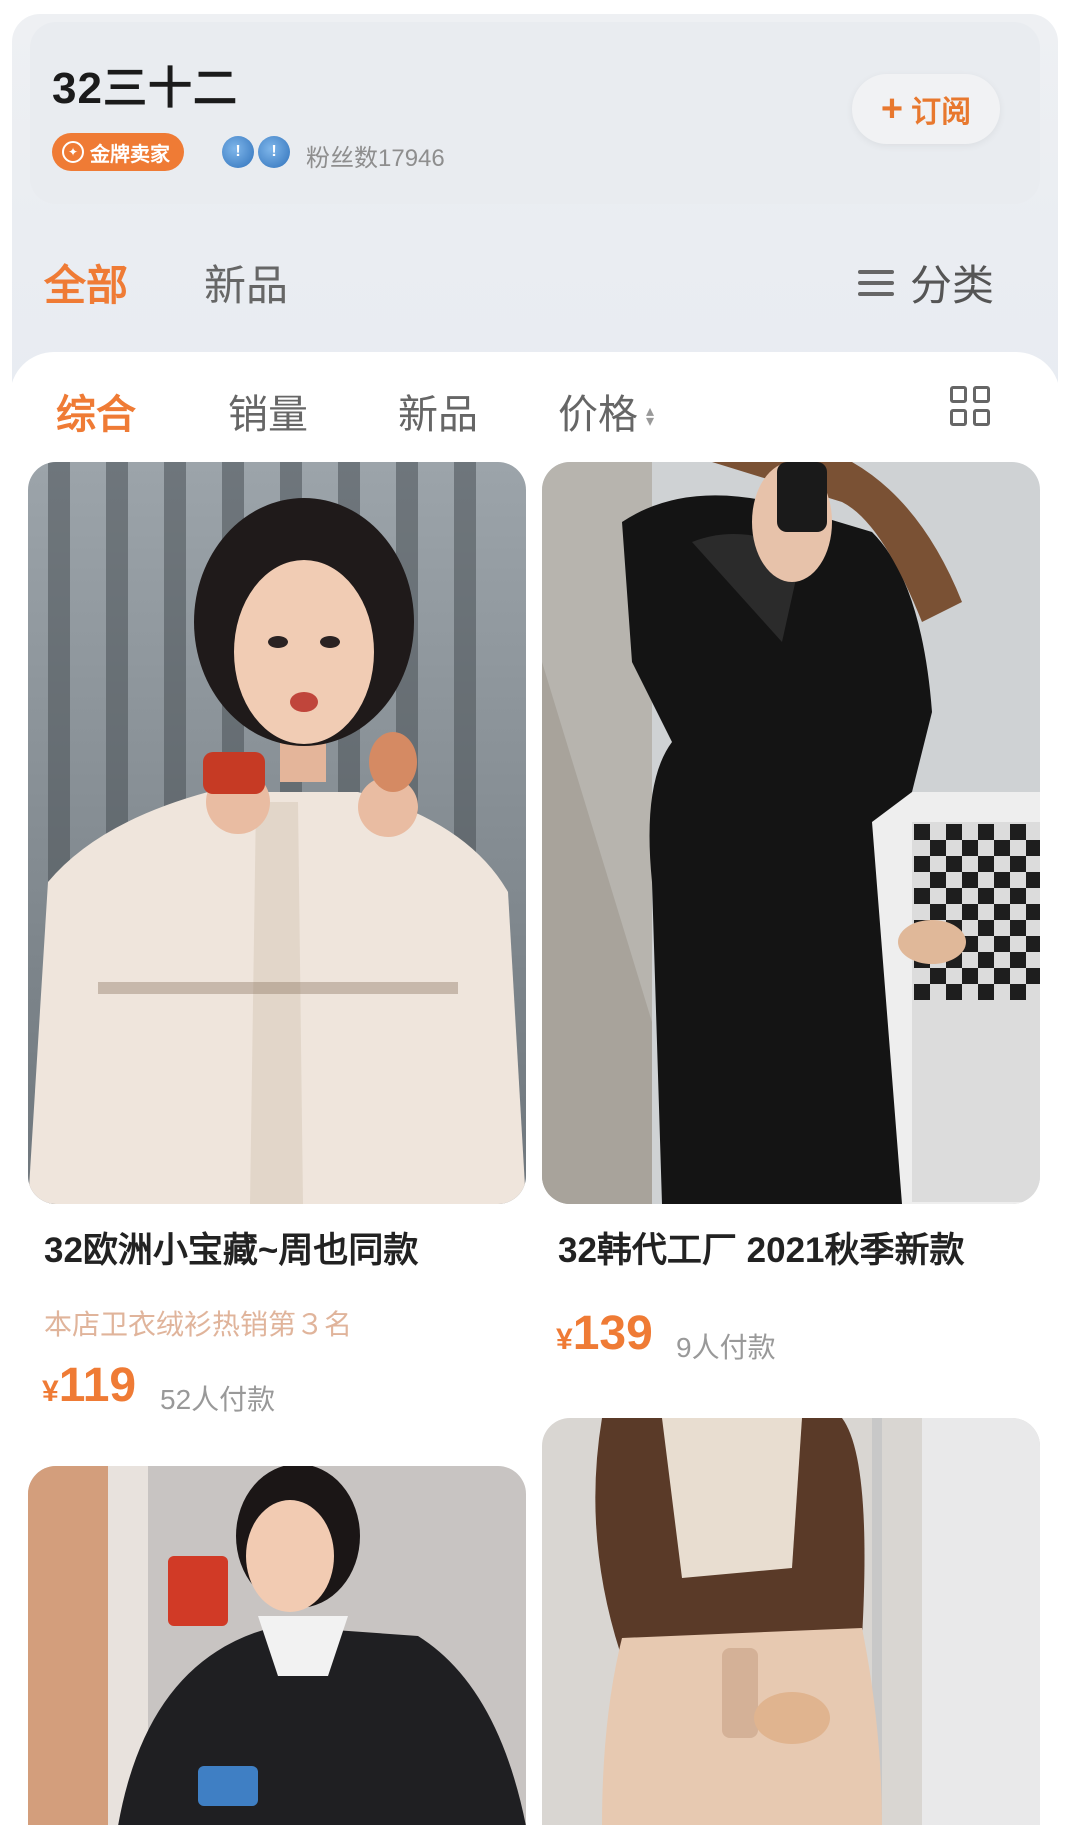 The width and height of the screenshot is (1080, 1825). Describe the element at coordinates (130, 154) in the screenshot. I see `seller-badge-label: 金牌卖家` at that location.